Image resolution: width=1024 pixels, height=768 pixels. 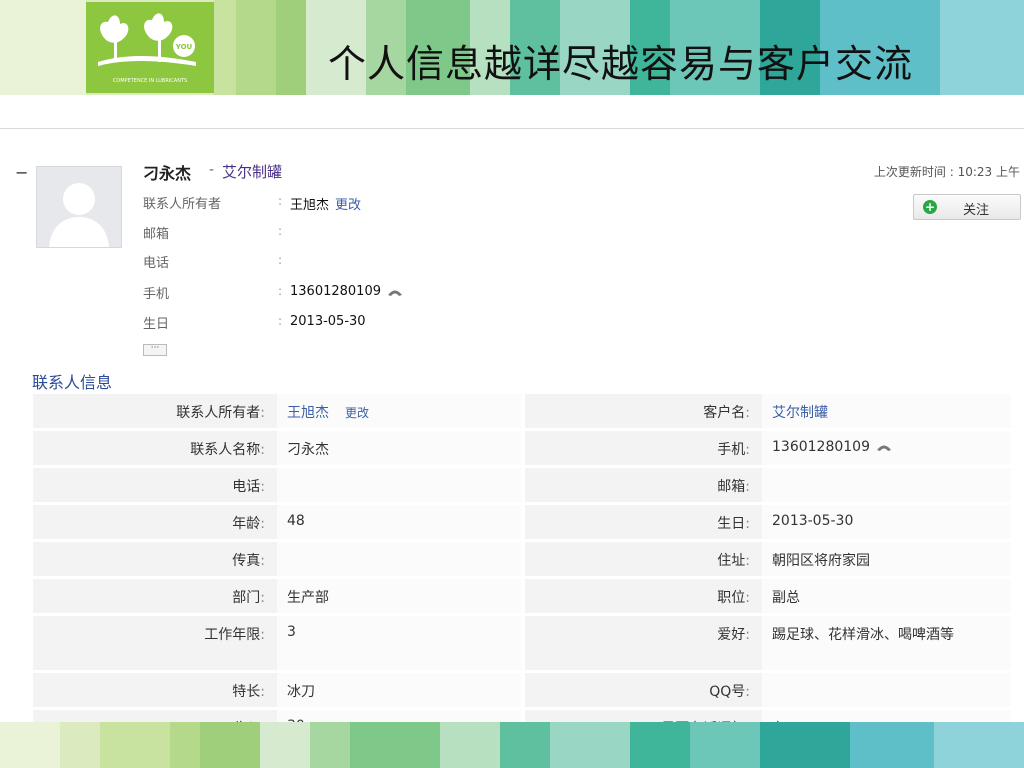 What do you see at coordinates (310, 205) in the screenshot?
I see `summary-value-text: 王旭杰` at bounding box center [310, 205].